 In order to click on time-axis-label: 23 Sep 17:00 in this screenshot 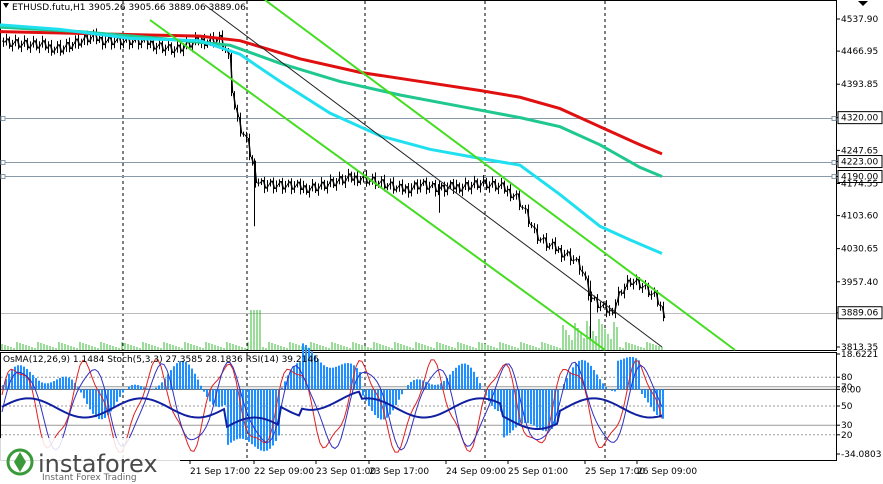, I will do `click(399, 472)`.